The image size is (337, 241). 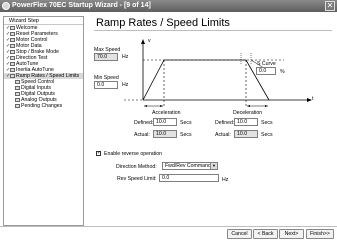 I want to click on max-speed-input: 70.0, so click(x=106, y=57).